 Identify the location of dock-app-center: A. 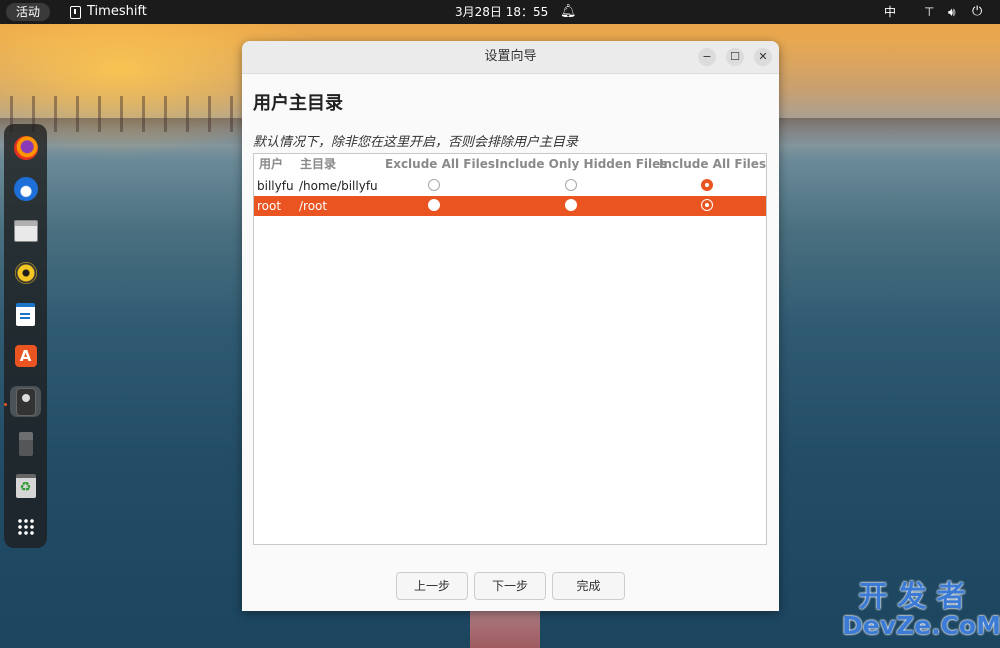
(25, 355).